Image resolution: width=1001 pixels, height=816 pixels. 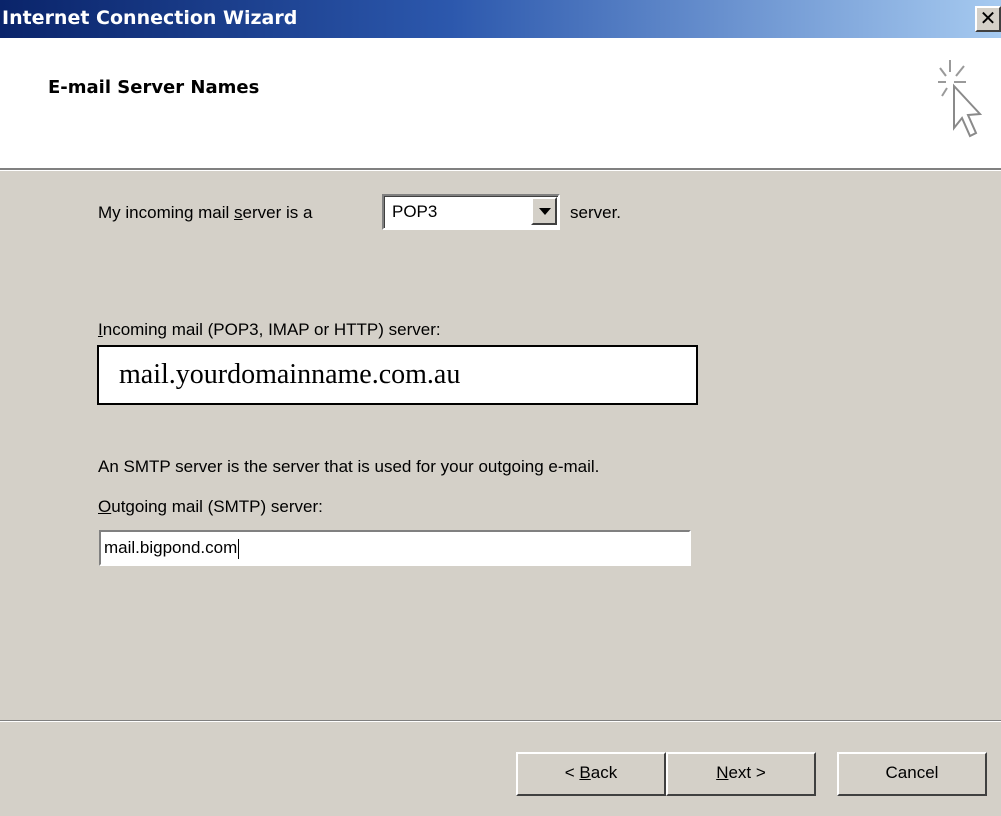 What do you see at coordinates (205, 212) in the screenshot?
I see `server-type-label: My incoming mail server is a` at bounding box center [205, 212].